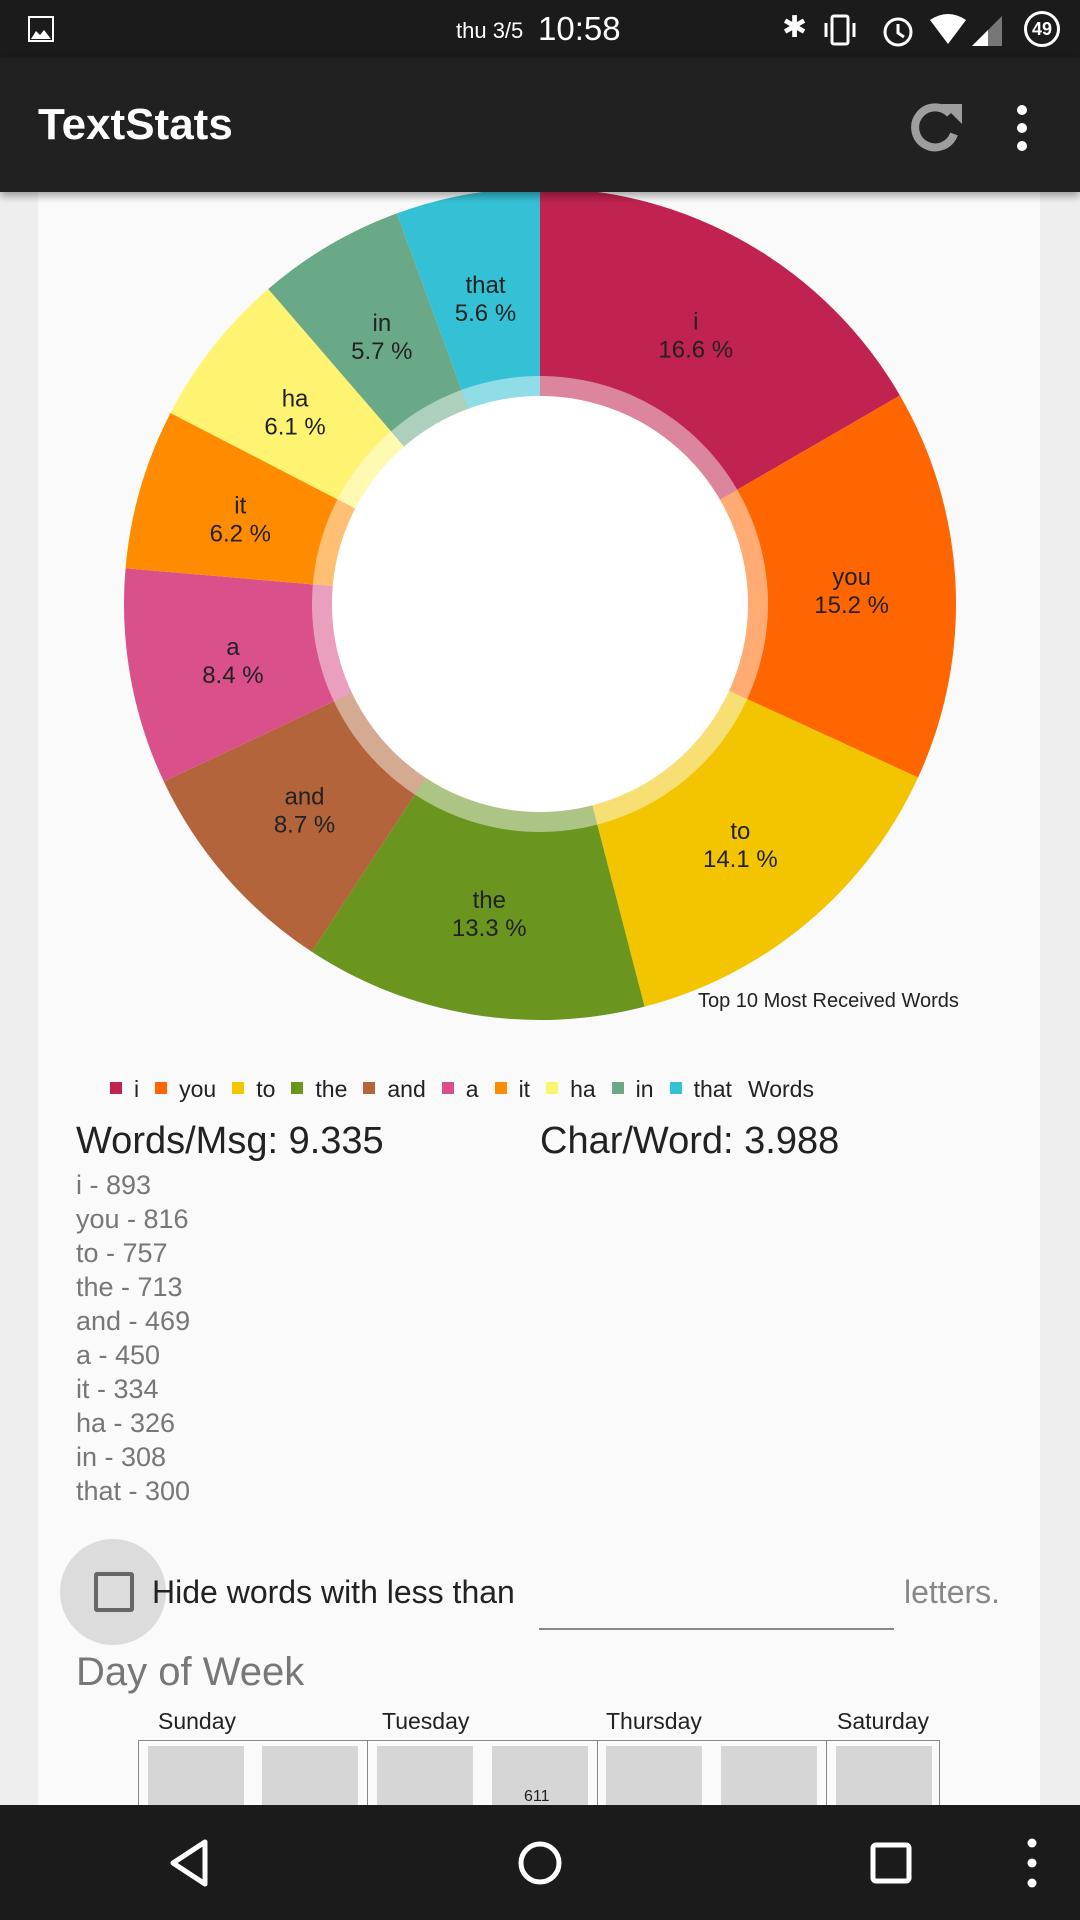  I want to click on home-icon, so click(540, 1863).